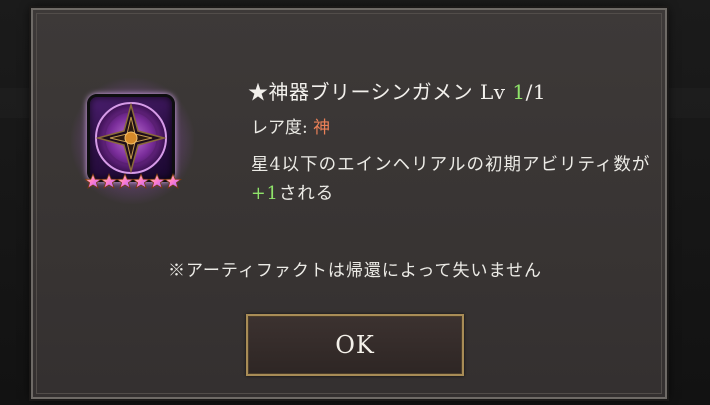 The height and width of the screenshot is (405, 710). Describe the element at coordinates (519, 92) in the screenshot. I see `level-current: 1` at that location.